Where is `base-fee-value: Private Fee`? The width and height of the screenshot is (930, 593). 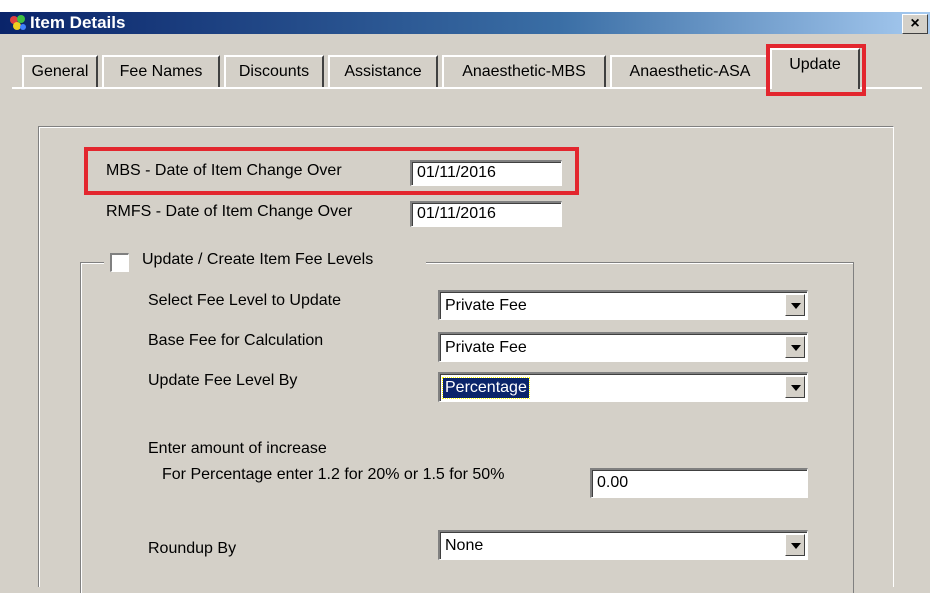
base-fee-value: Private Fee is located at coordinates (486, 347).